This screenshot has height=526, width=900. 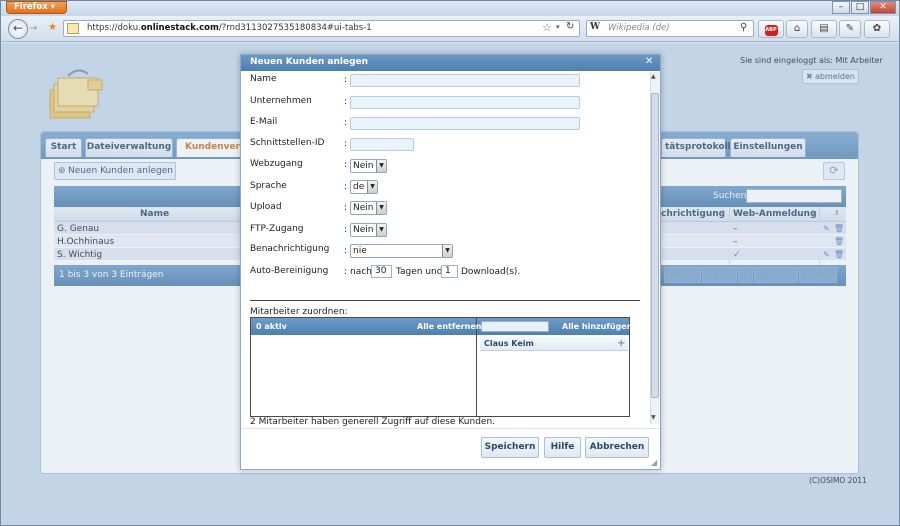 I want to click on dialog-title: Neuen Kunden anlegen, so click(x=309, y=62).